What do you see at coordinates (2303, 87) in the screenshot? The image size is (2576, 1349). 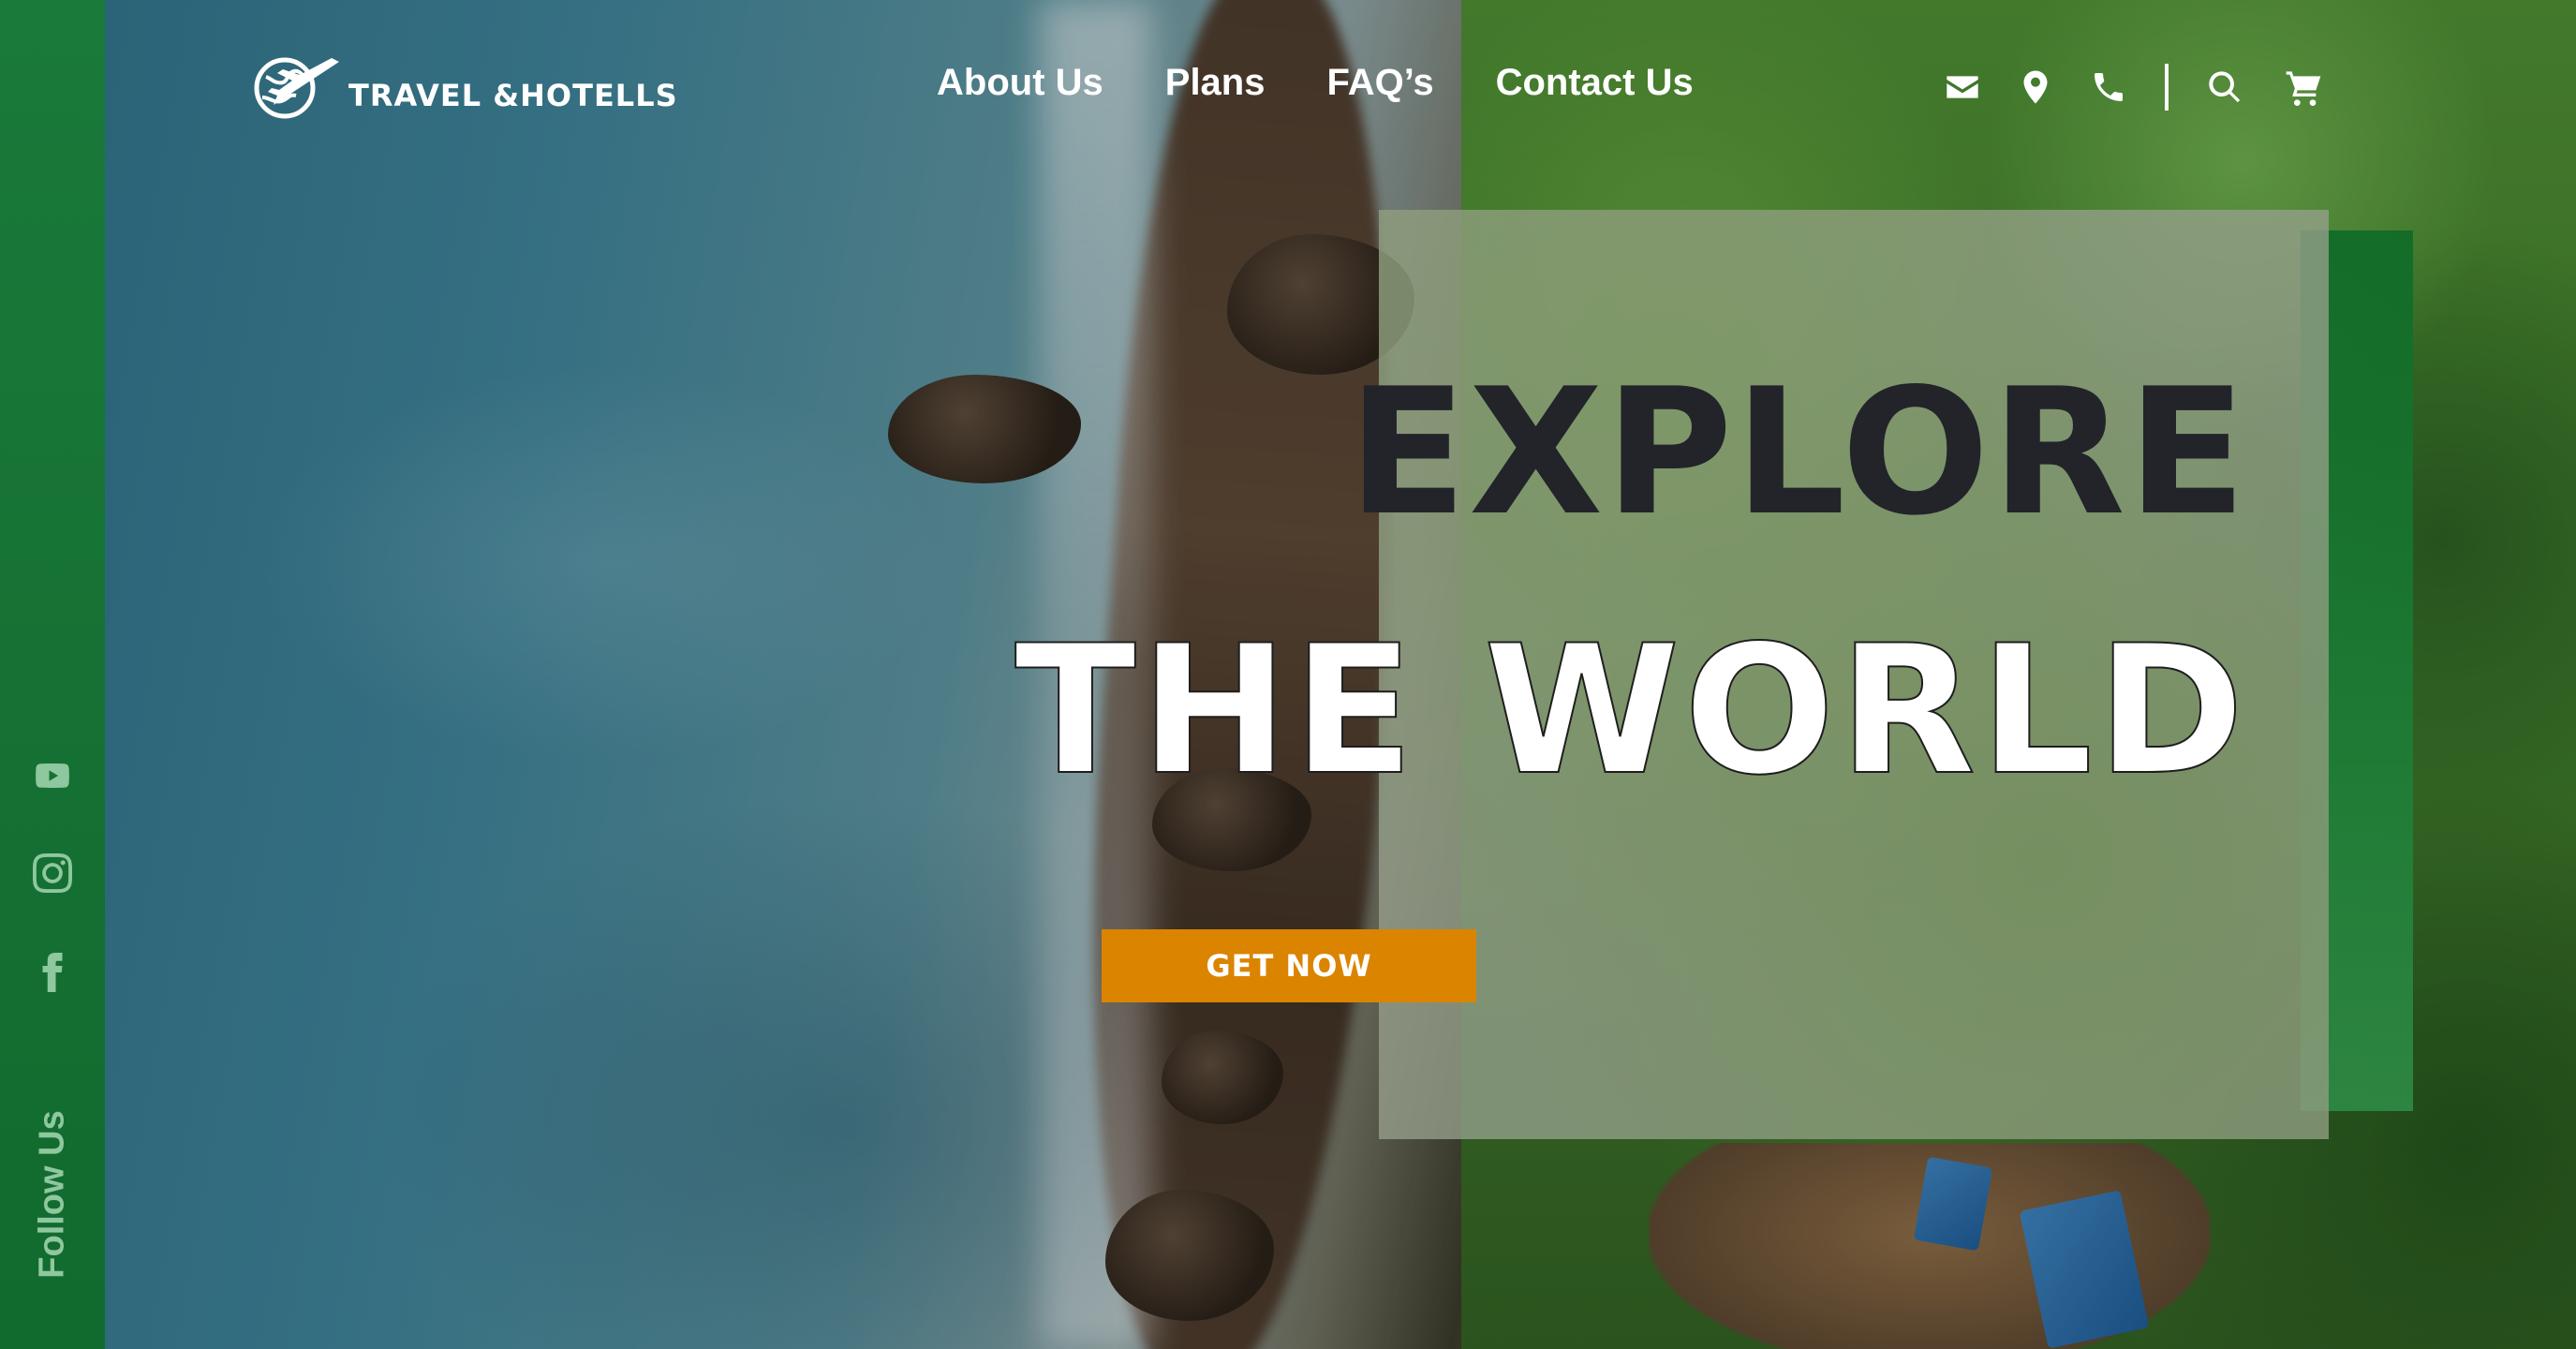 I see `cart-icon` at bounding box center [2303, 87].